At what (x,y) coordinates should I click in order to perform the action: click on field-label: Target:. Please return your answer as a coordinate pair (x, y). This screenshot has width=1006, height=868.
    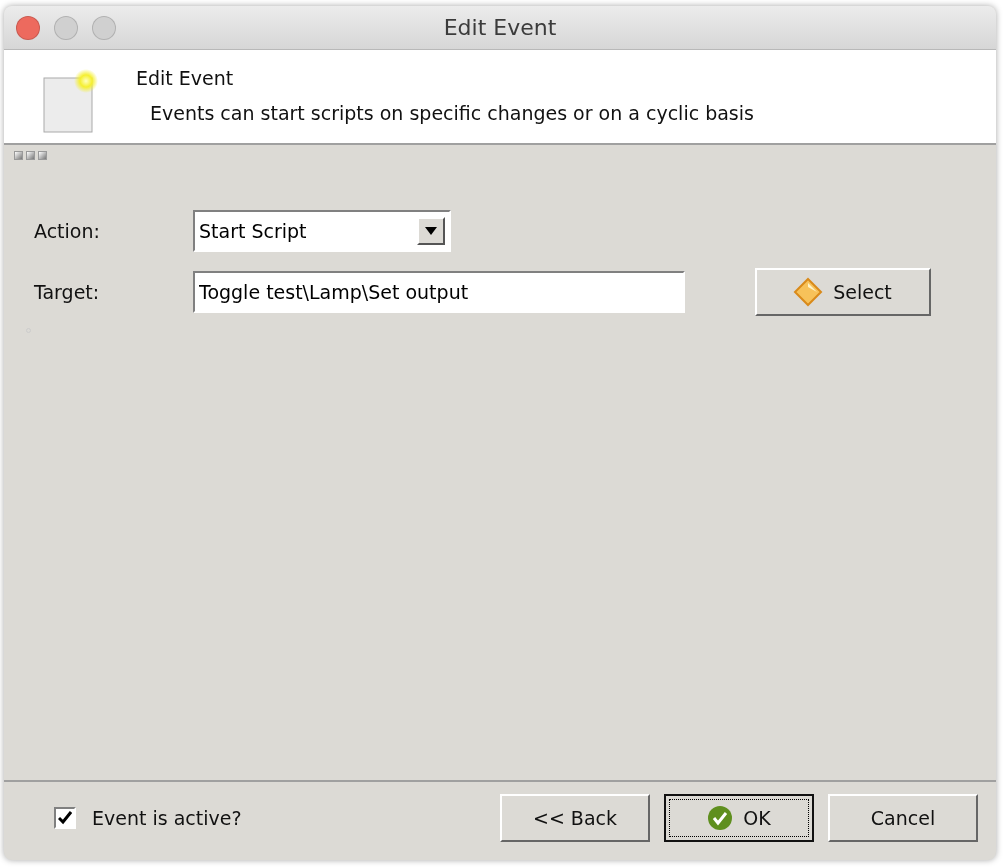
    Looking at the image, I should click on (67, 292).